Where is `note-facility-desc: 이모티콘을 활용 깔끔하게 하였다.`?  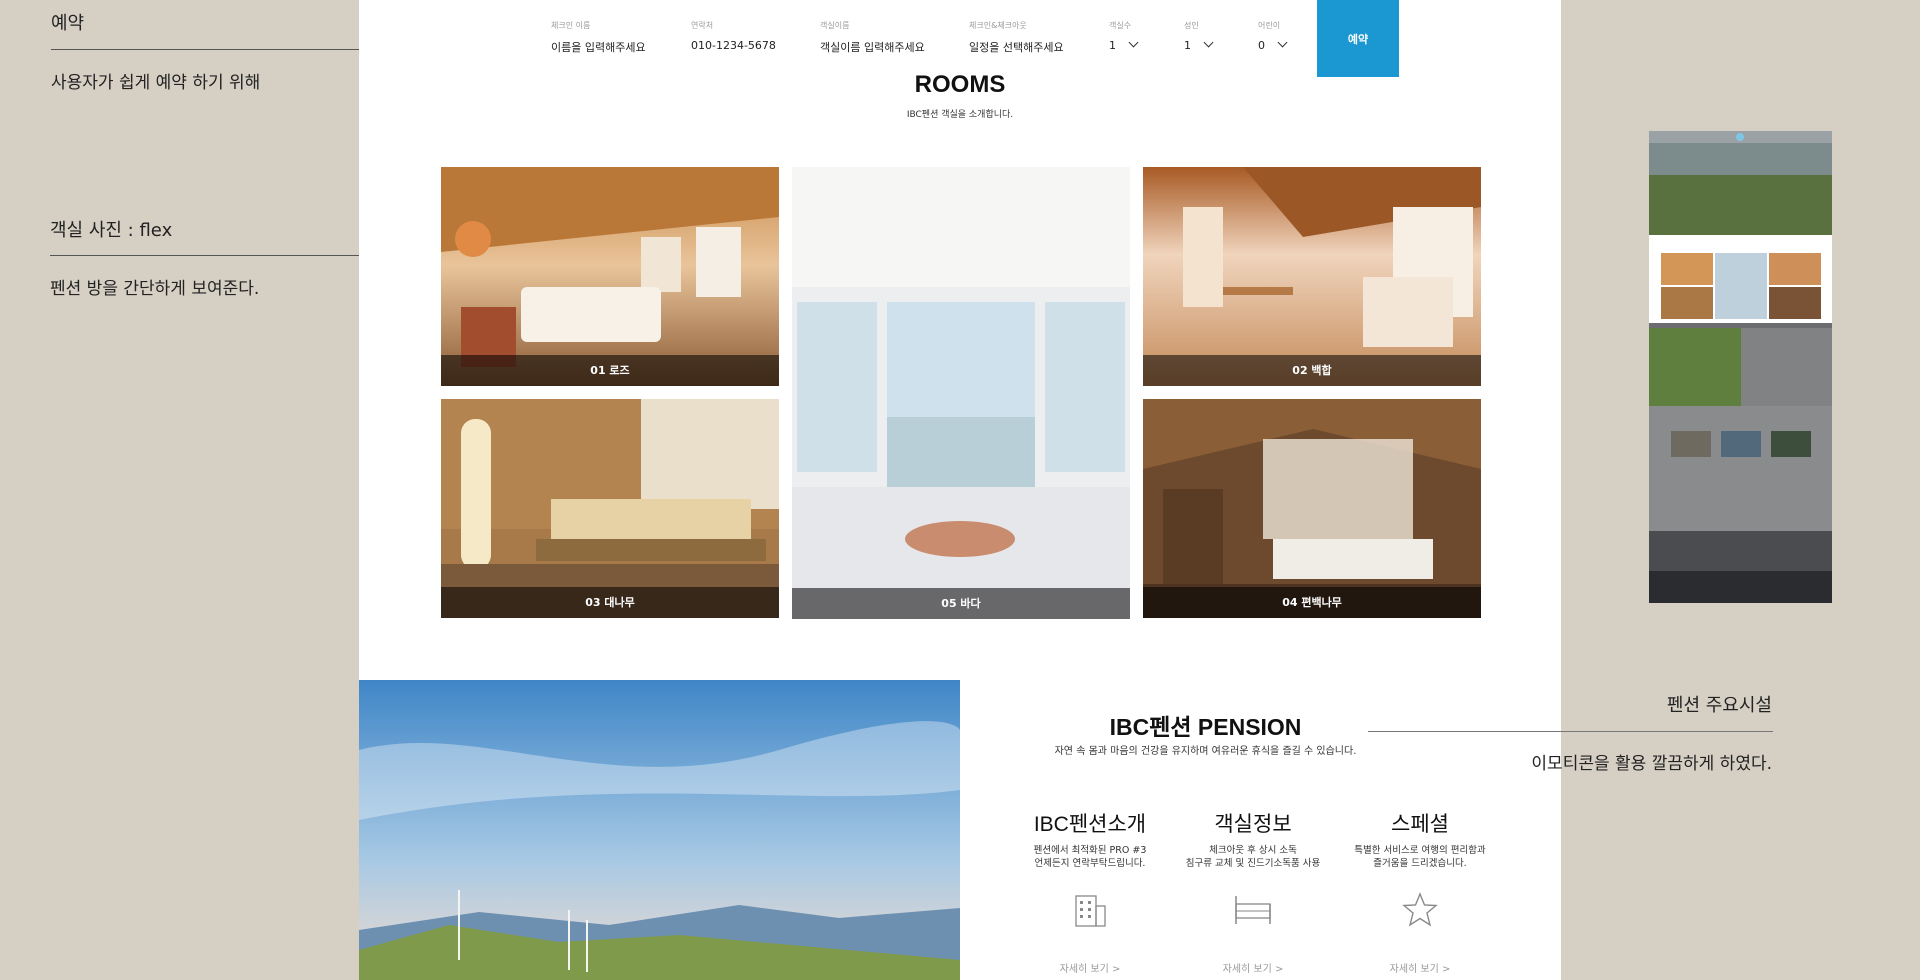 note-facility-desc: 이모티콘을 활용 깔끔하게 하였다. is located at coordinates (1651, 764).